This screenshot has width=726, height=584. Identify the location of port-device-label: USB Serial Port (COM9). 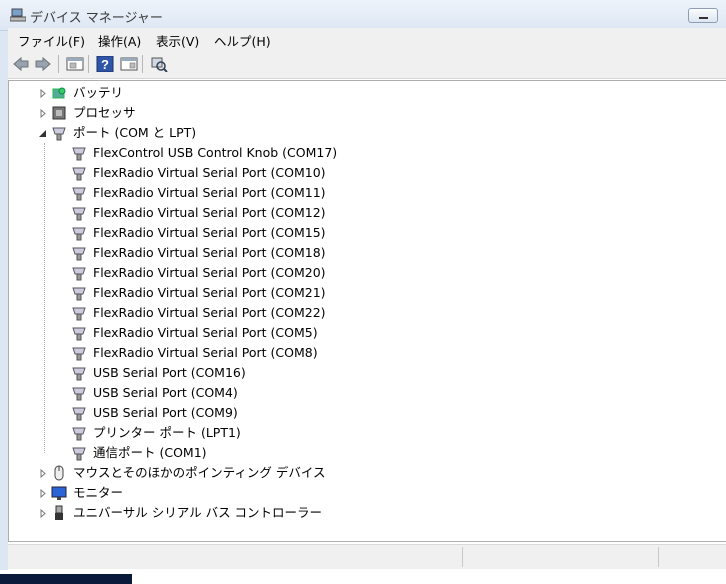
(165, 412).